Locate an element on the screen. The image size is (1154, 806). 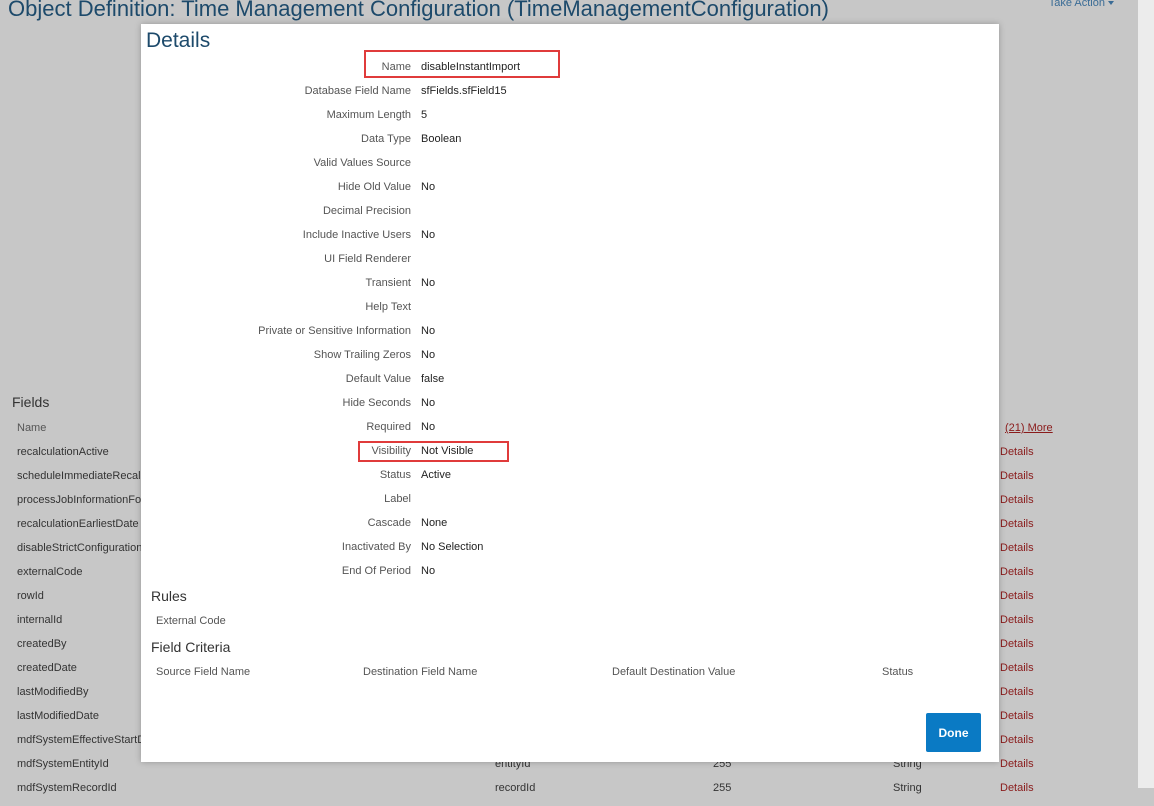
property-row: Status Active is located at coordinates (570, 481).